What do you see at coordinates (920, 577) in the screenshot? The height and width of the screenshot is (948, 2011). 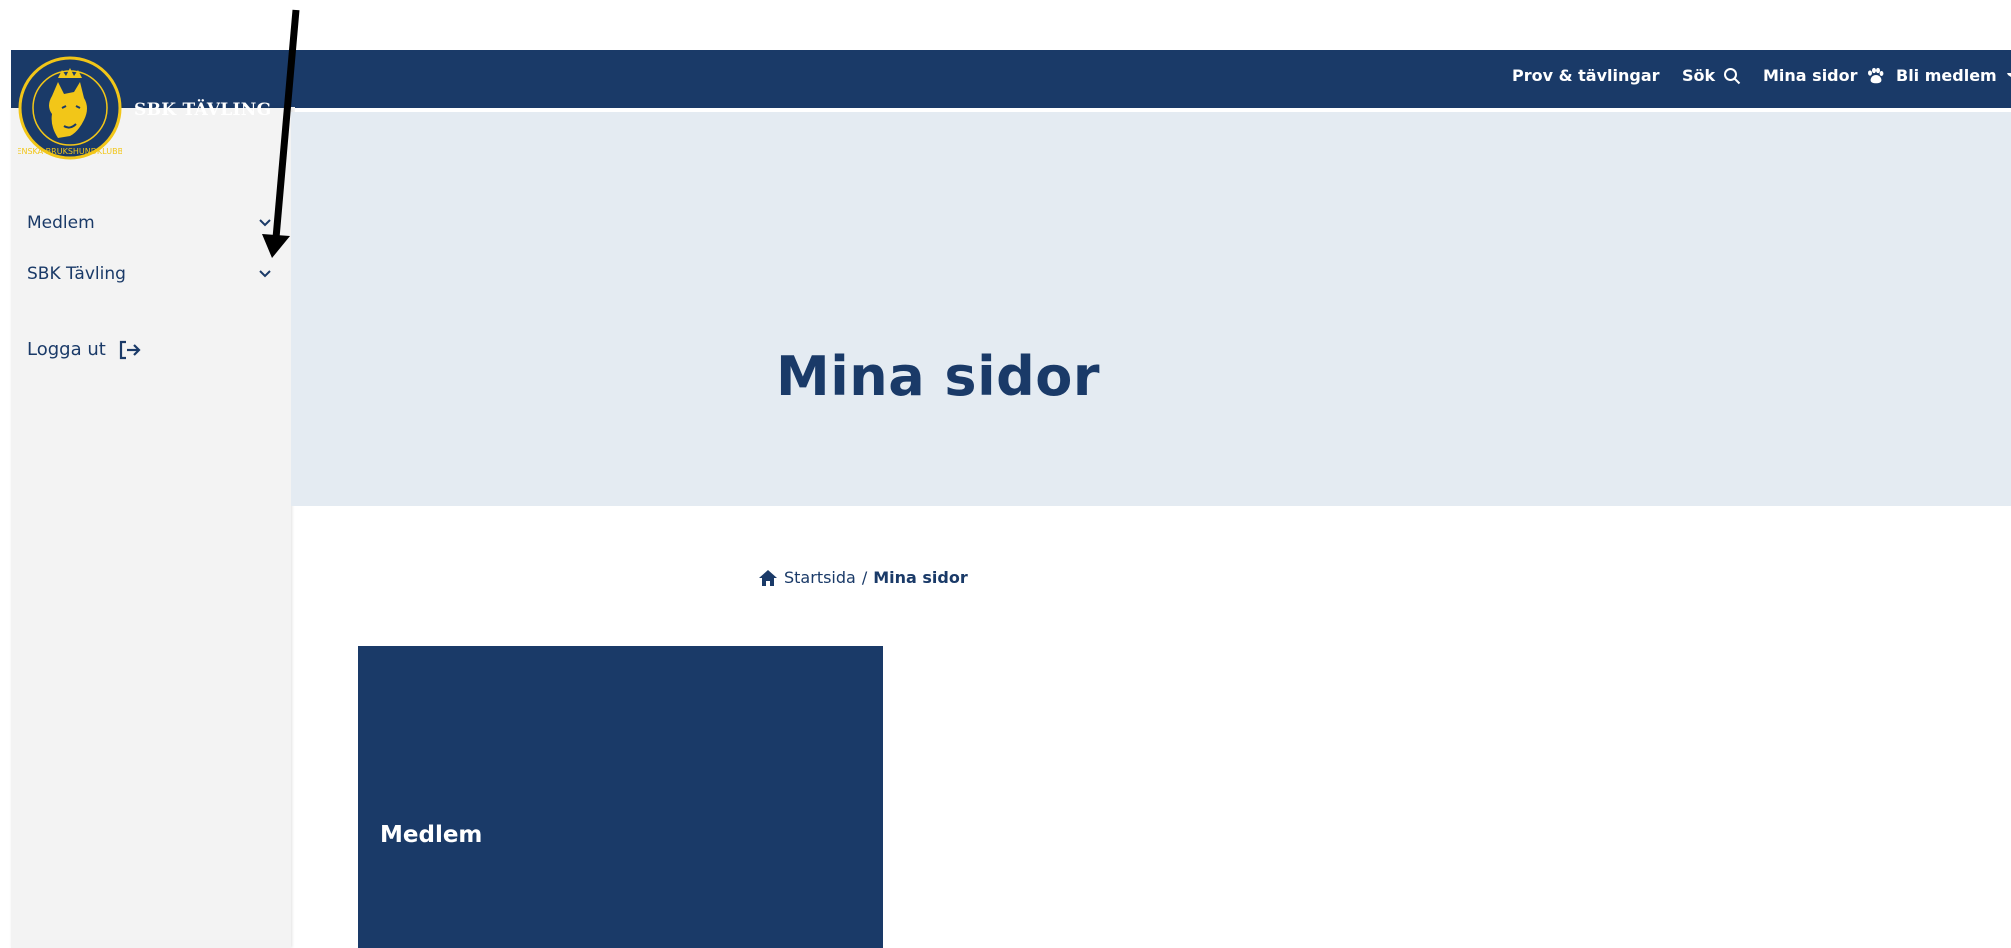 I see `breadcrumb-current: Mina sidor` at bounding box center [920, 577].